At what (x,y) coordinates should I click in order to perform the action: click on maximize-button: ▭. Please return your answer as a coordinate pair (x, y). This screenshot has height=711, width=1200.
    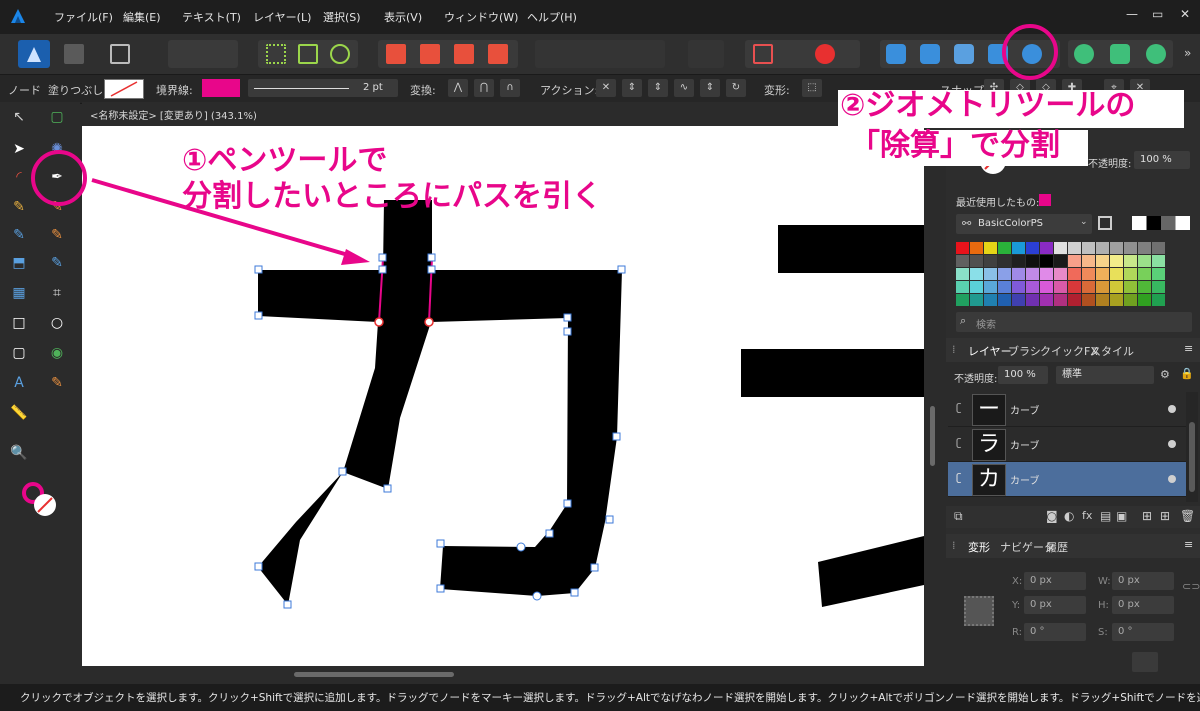
    Looking at the image, I should click on (1157, 14).